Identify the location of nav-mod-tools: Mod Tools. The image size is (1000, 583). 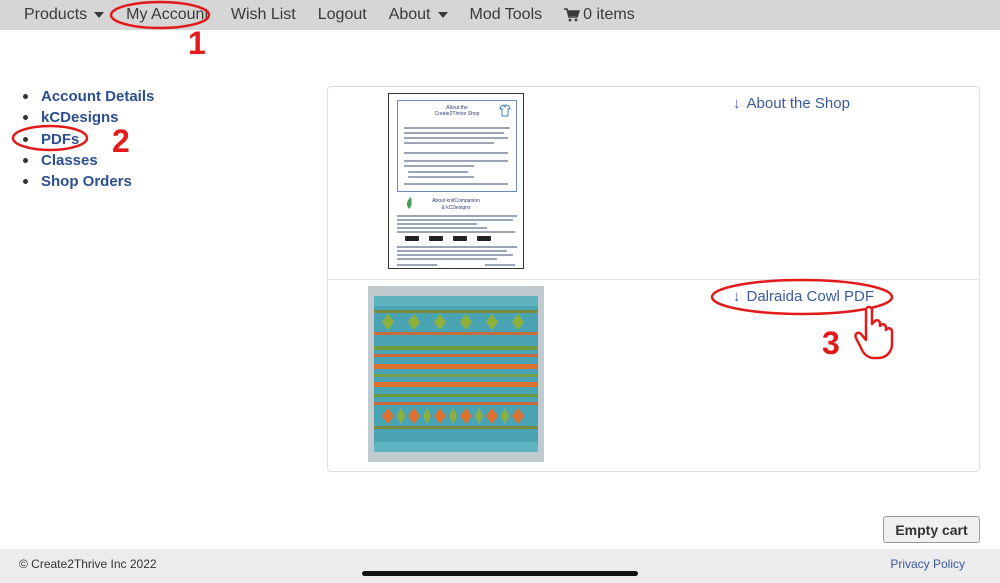
(506, 15).